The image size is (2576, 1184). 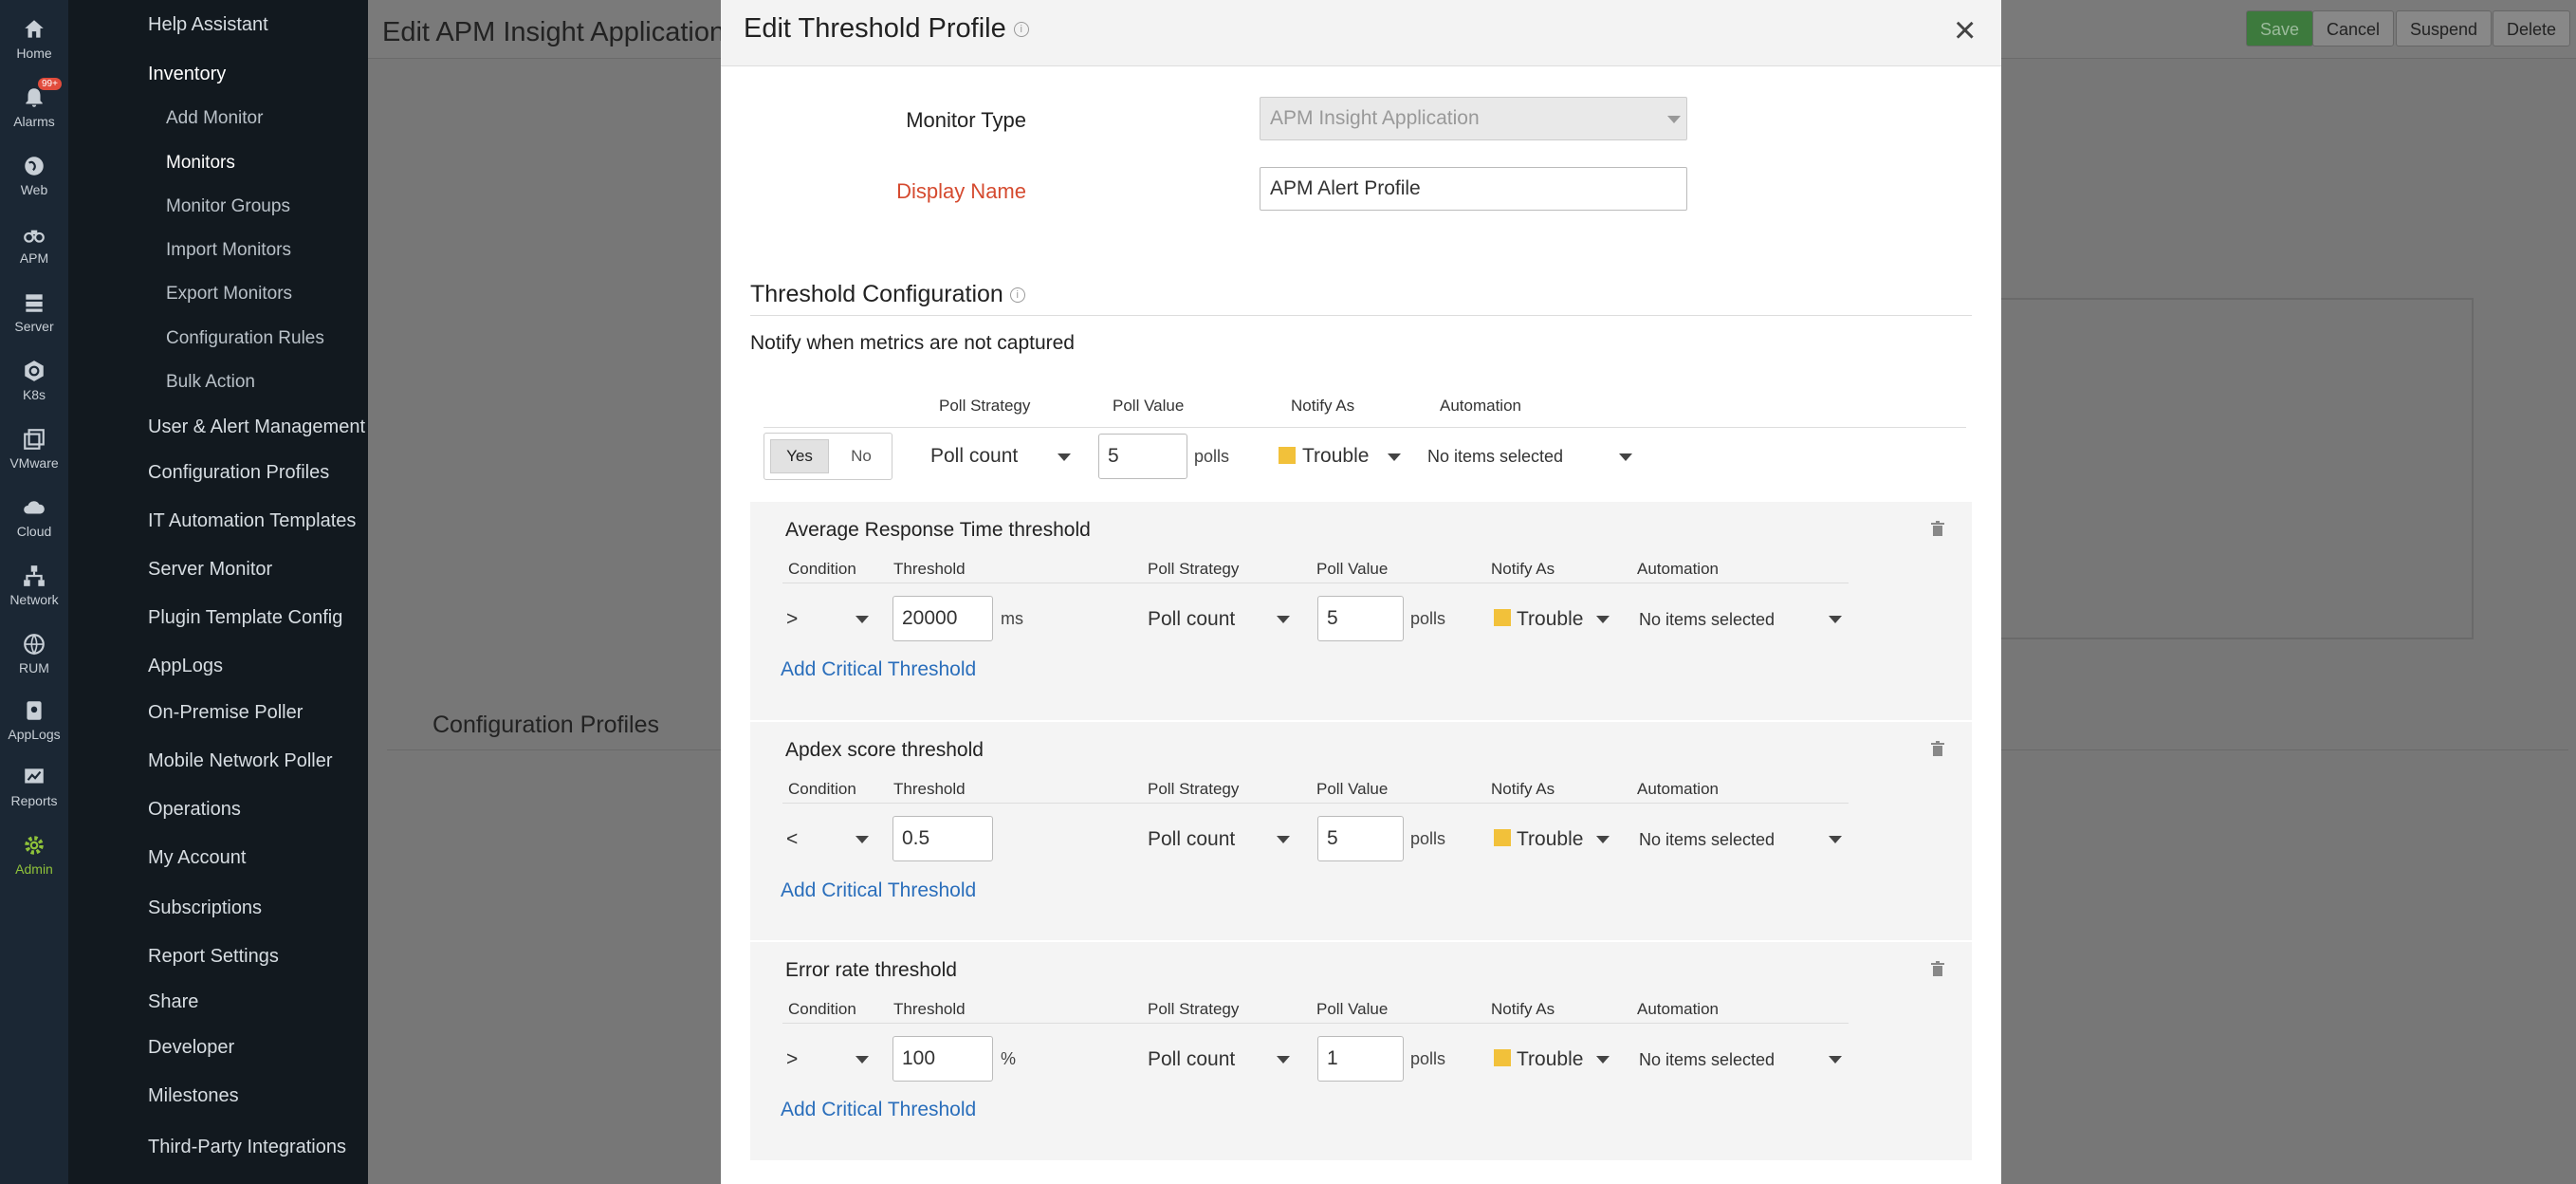 What do you see at coordinates (34, 849) in the screenshot?
I see `rail-admin: Admin` at bounding box center [34, 849].